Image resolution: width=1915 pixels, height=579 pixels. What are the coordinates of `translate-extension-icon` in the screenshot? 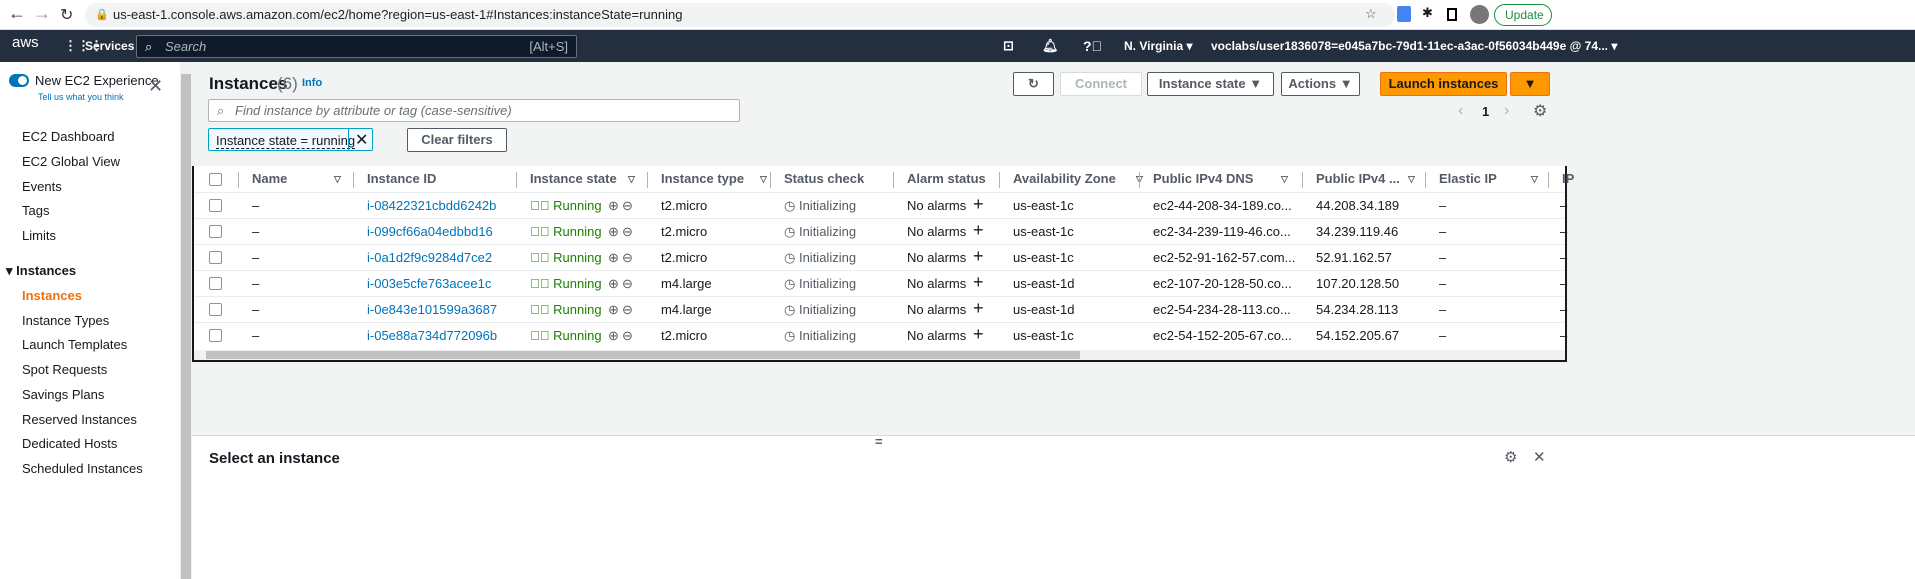 It's located at (1404, 14).